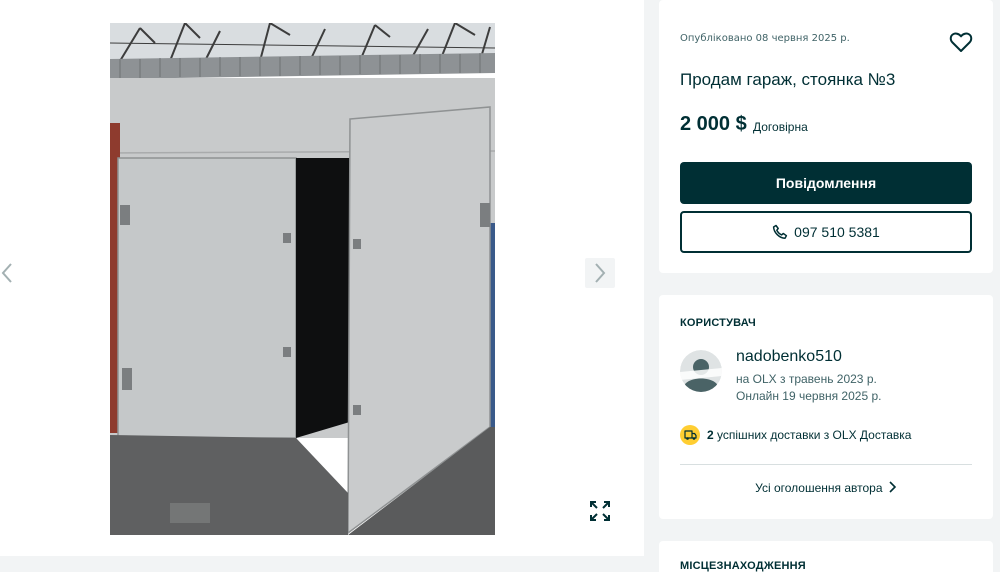 The image size is (1000, 572). I want to click on favorite-button, so click(961, 42).